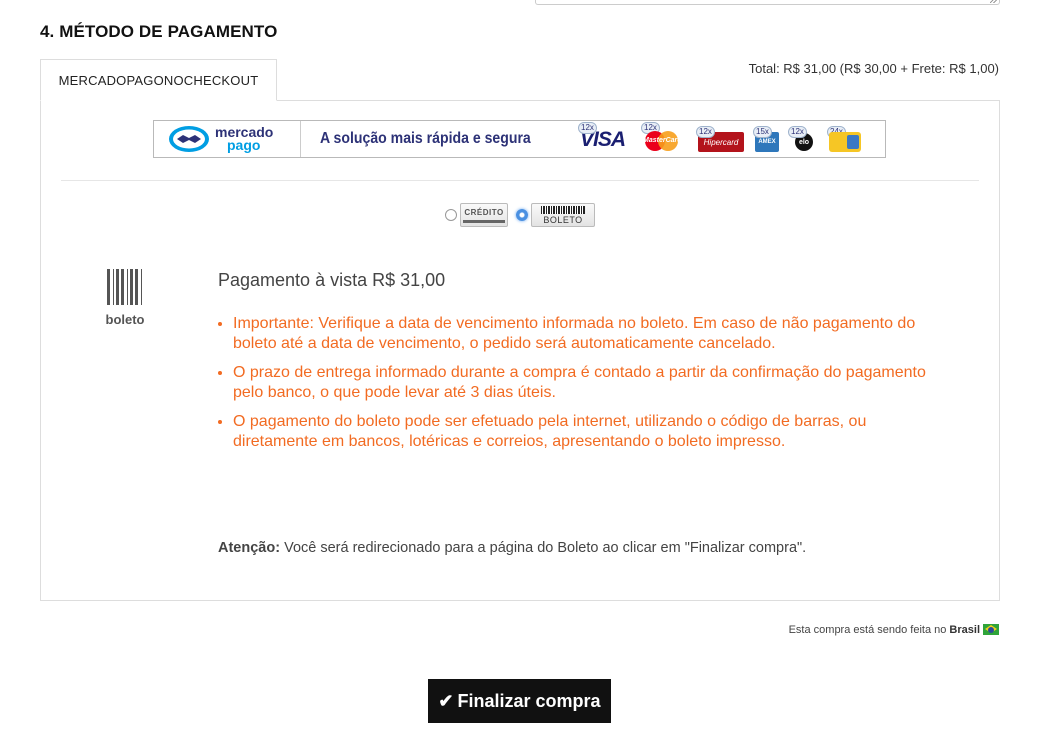 This screenshot has height=734, width=1038. I want to click on payment-method-selector: CRÉDITO BOLETO, so click(520, 215).